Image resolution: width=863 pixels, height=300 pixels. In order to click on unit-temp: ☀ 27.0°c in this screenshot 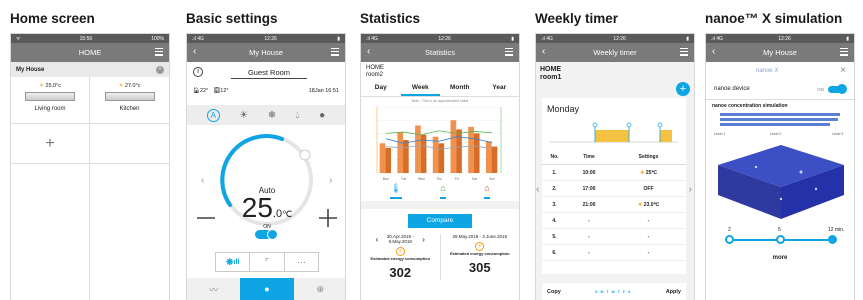, I will do `click(129, 86)`.